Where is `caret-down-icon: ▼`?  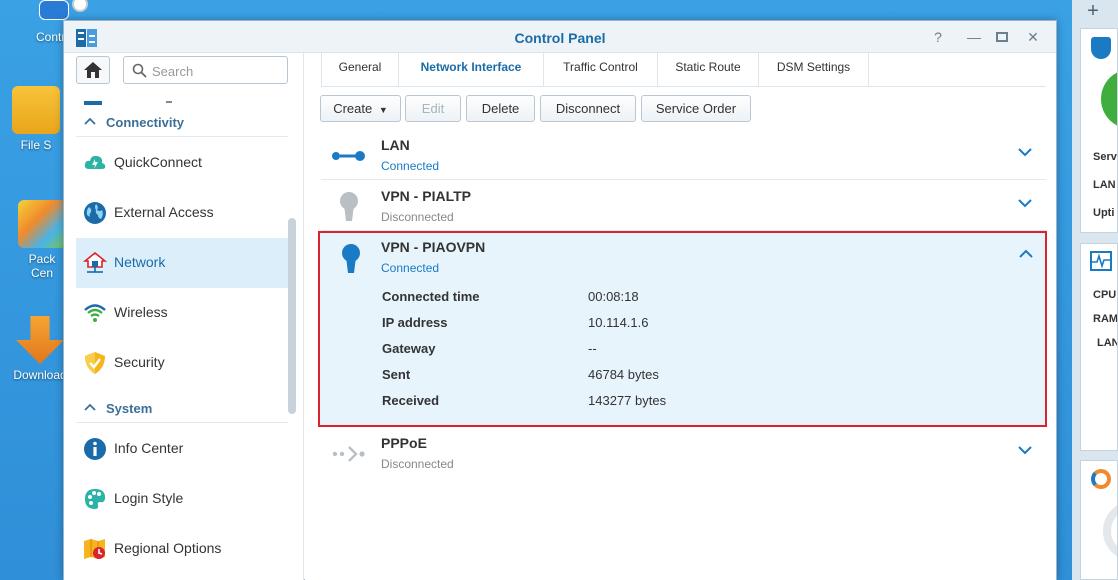
caret-down-icon: ▼ is located at coordinates (383, 110).